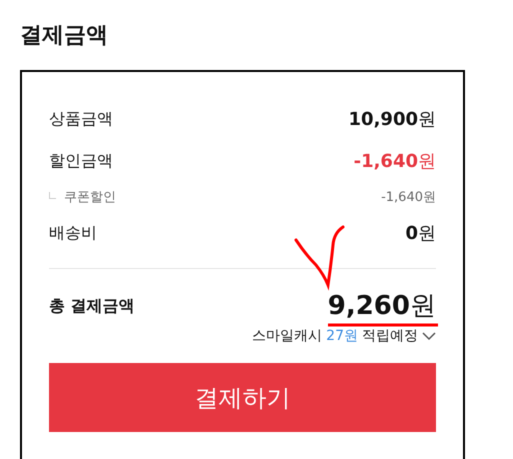 The height and width of the screenshot is (459, 513). Describe the element at coordinates (92, 306) in the screenshot. I see `total-label: 총 결제금액` at that location.